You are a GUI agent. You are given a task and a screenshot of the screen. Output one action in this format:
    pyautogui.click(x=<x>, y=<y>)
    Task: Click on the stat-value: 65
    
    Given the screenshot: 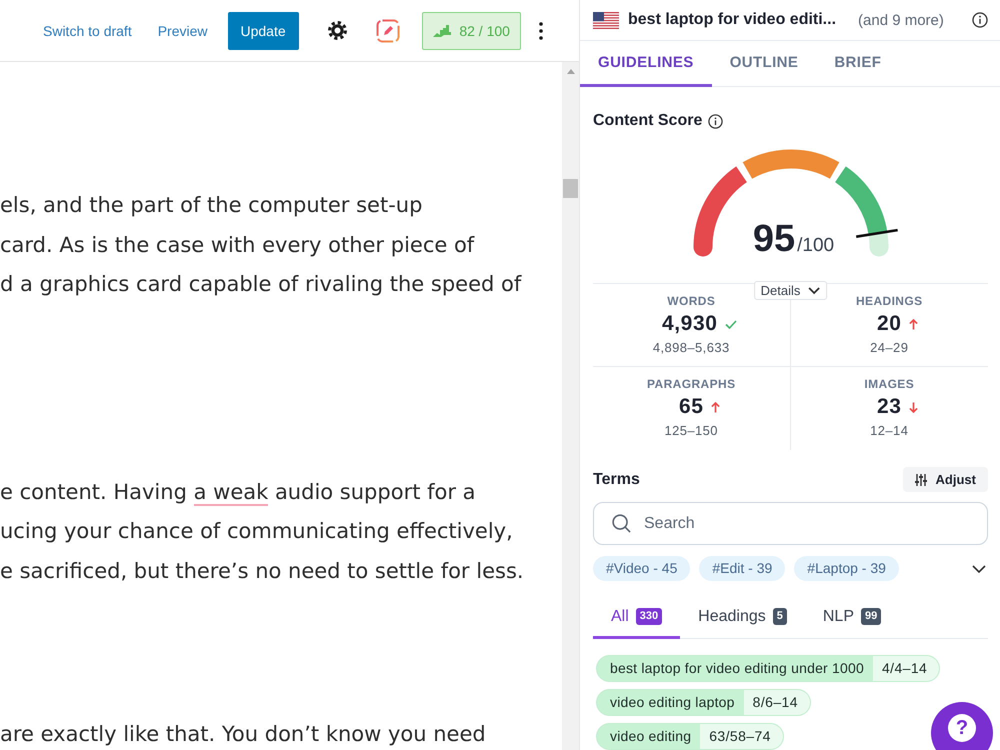 What is the action you would take?
    pyautogui.click(x=691, y=407)
    